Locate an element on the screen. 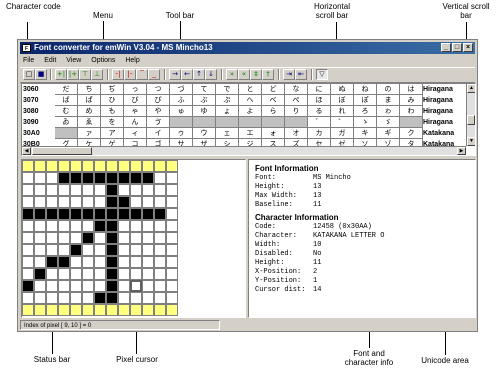  vertical-scroll-bar: ▲ ▼ is located at coordinates (470, 115).